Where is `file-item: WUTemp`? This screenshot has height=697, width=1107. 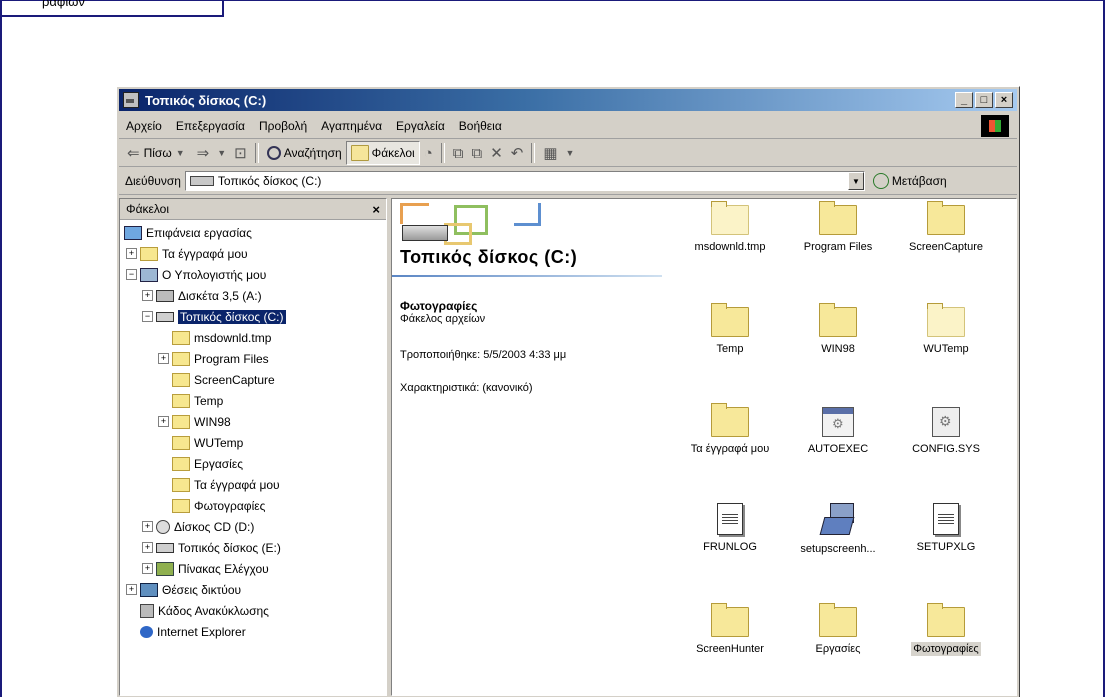 file-item: WUTemp is located at coordinates (946, 329).